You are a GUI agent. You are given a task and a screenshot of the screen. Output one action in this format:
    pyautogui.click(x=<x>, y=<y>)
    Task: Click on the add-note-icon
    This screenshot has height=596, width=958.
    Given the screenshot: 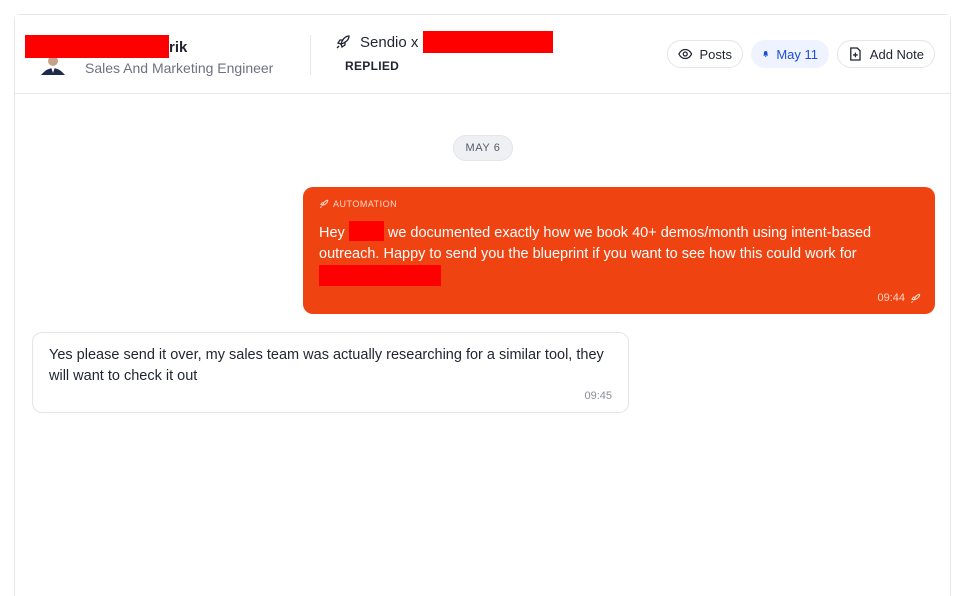 What is the action you would take?
    pyautogui.click(x=855, y=54)
    